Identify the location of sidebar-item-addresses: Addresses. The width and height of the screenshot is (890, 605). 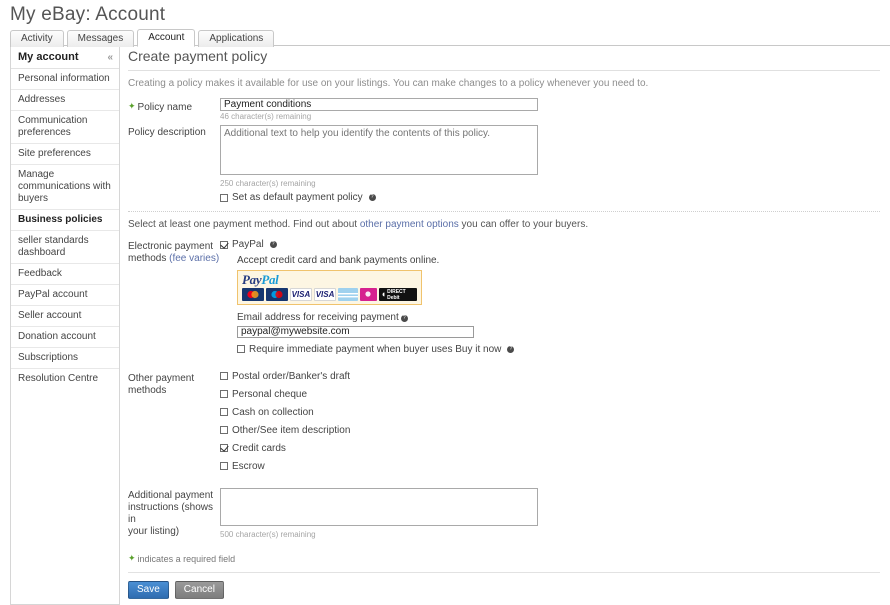
(65, 100).